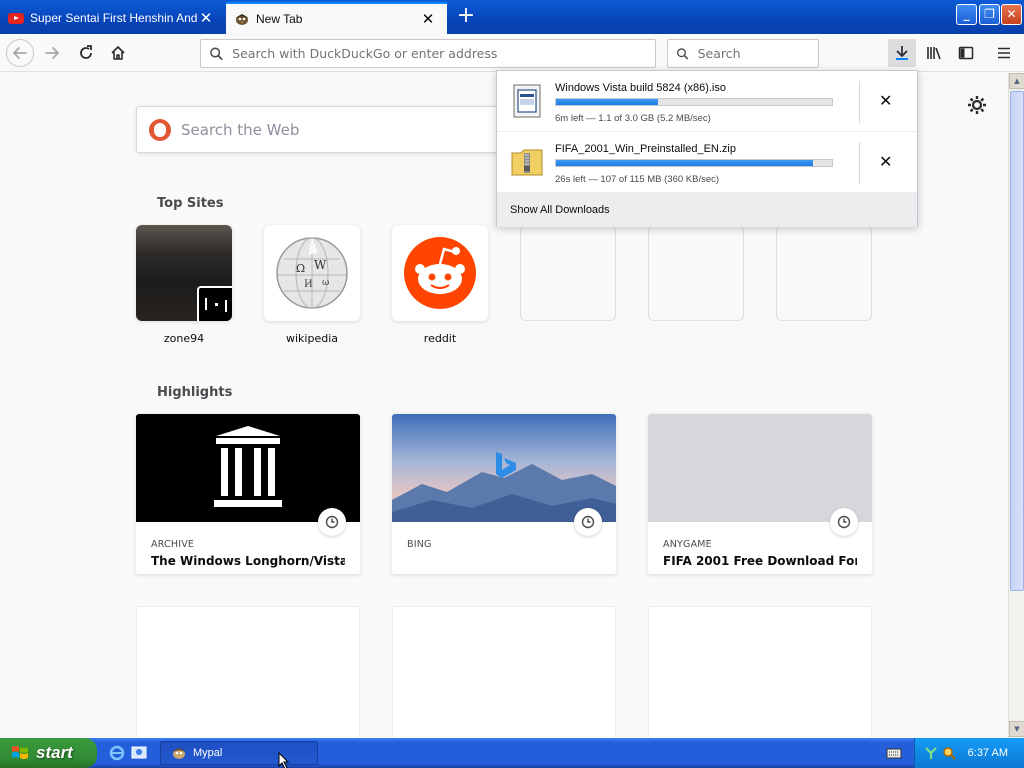  I want to click on highlight-title: The Windows Longhorn/Vista Archive, so click(248, 561).